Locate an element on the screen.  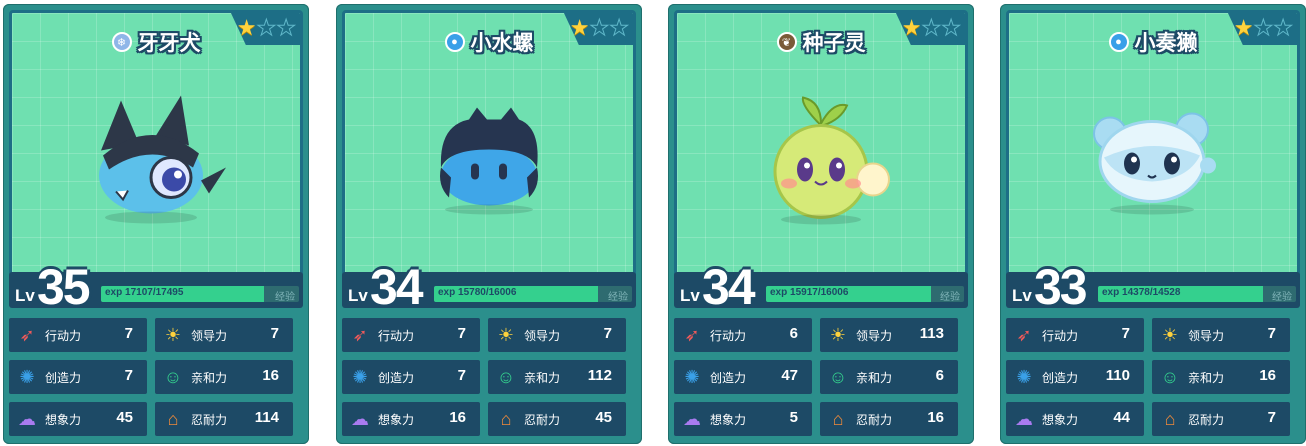
affinity-icon: ☺ is located at coordinates (838, 376).